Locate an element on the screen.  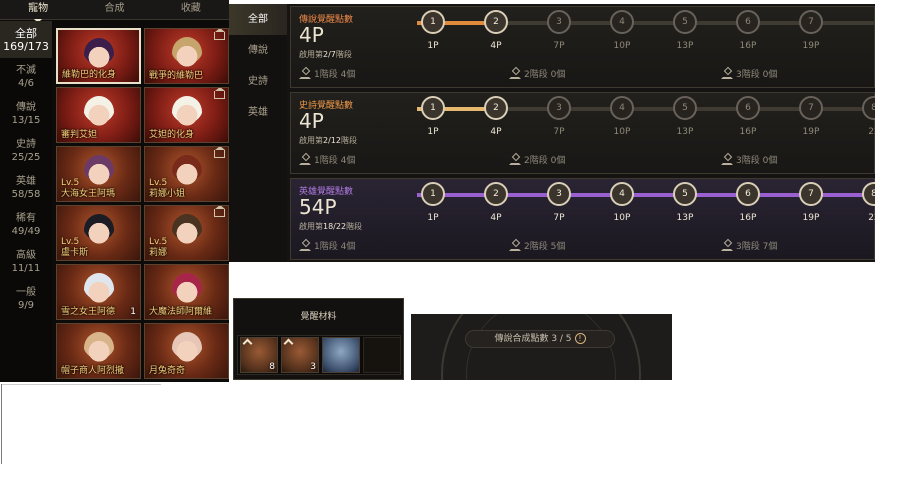
material-slot-row: 83 is located at coordinates (319, 355).